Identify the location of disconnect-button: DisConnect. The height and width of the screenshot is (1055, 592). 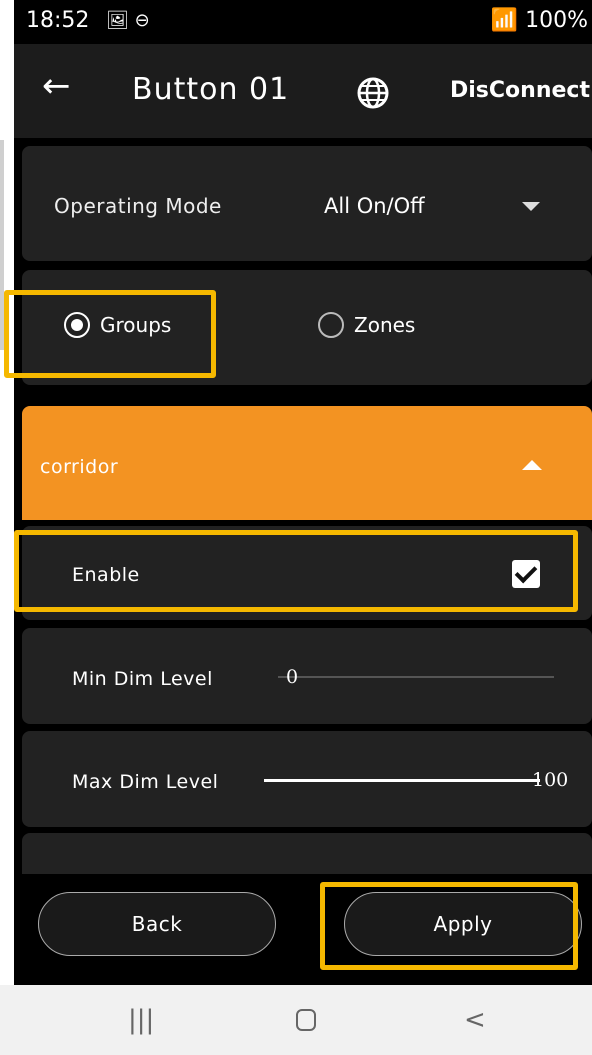
(520, 90).